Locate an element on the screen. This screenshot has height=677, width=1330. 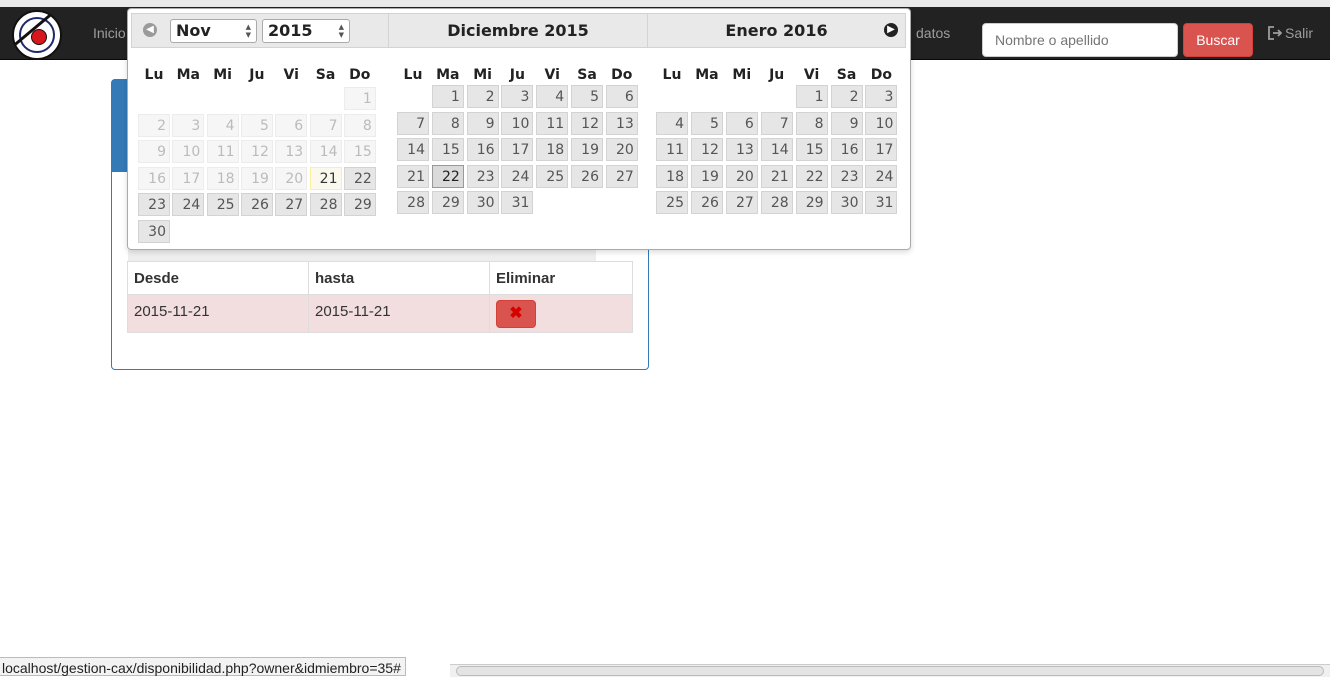
search-button: Buscar is located at coordinates (1218, 40).